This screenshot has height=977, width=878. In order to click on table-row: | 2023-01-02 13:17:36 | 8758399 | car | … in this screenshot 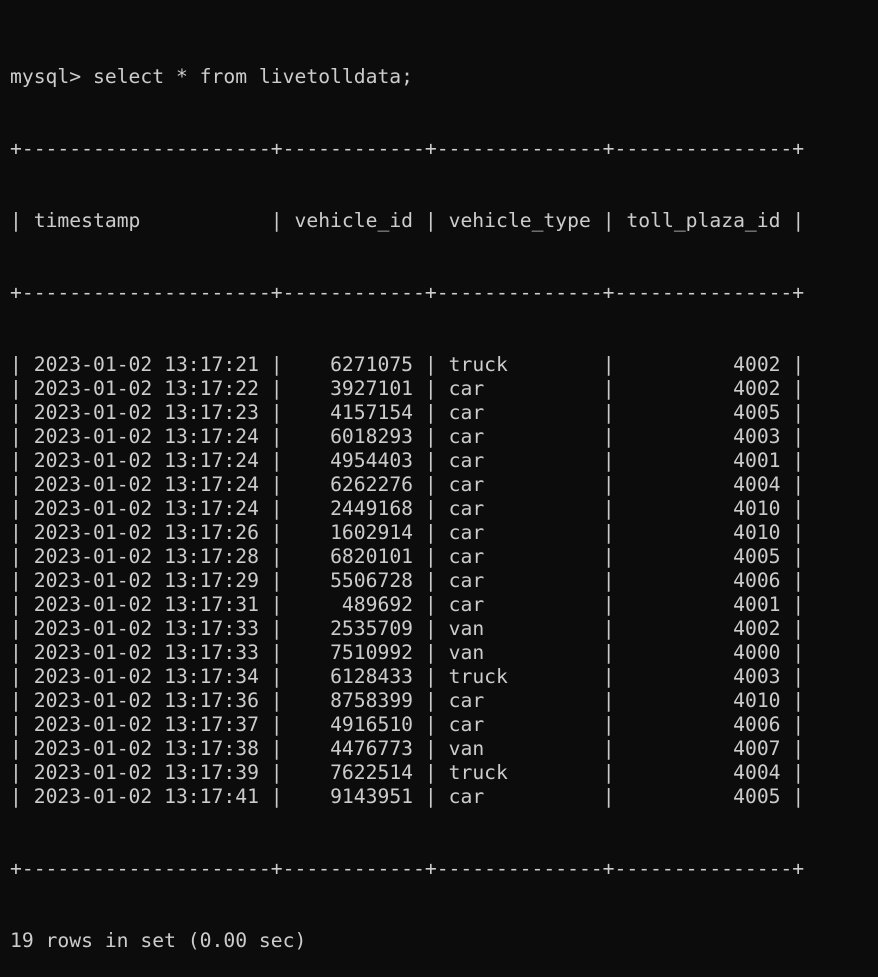, I will do `click(407, 700)`.